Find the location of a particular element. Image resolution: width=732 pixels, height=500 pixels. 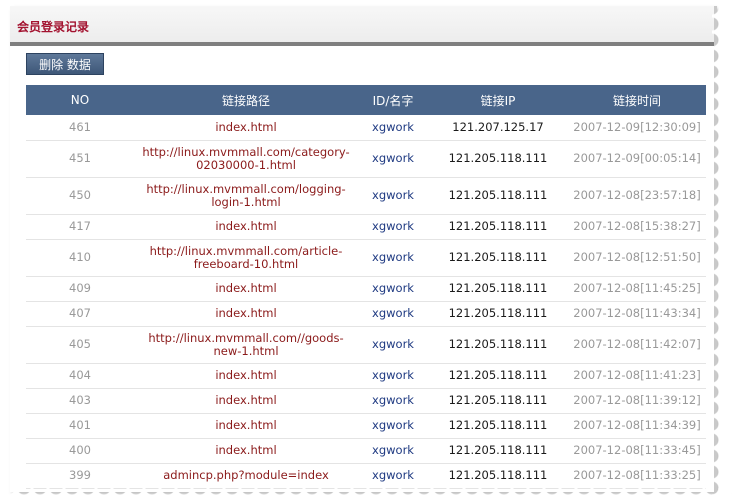

cell-no: 461 is located at coordinates (80, 128).